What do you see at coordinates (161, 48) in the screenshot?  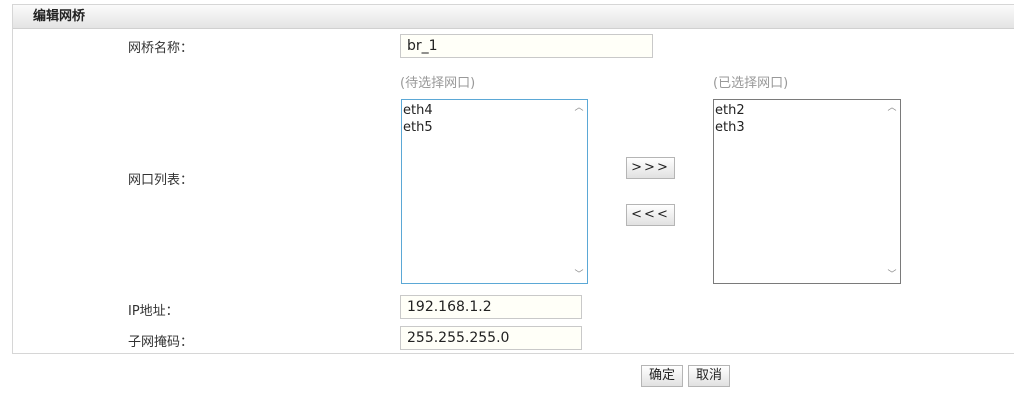 I see `bridge-name-label: 网桥名称：` at bounding box center [161, 48].